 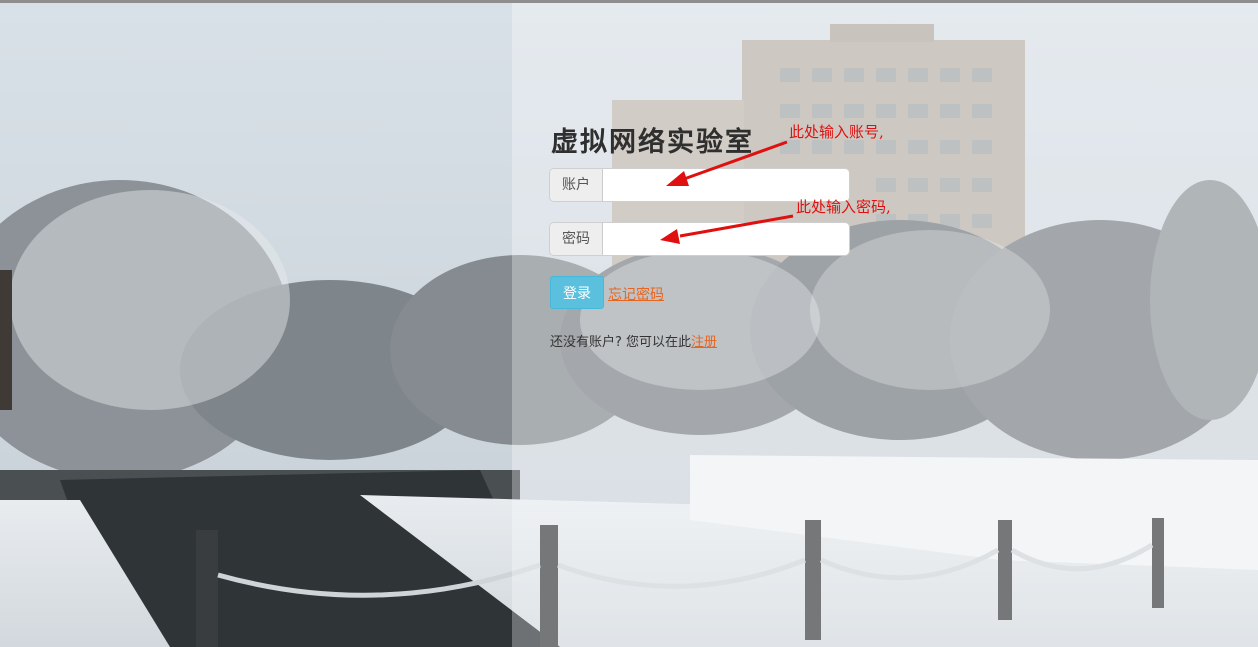 What do you see at coordinates (636, 294) in the screenshot?
I see `forgot-password-link: 忘记密码` at bounding box center [636, 294].